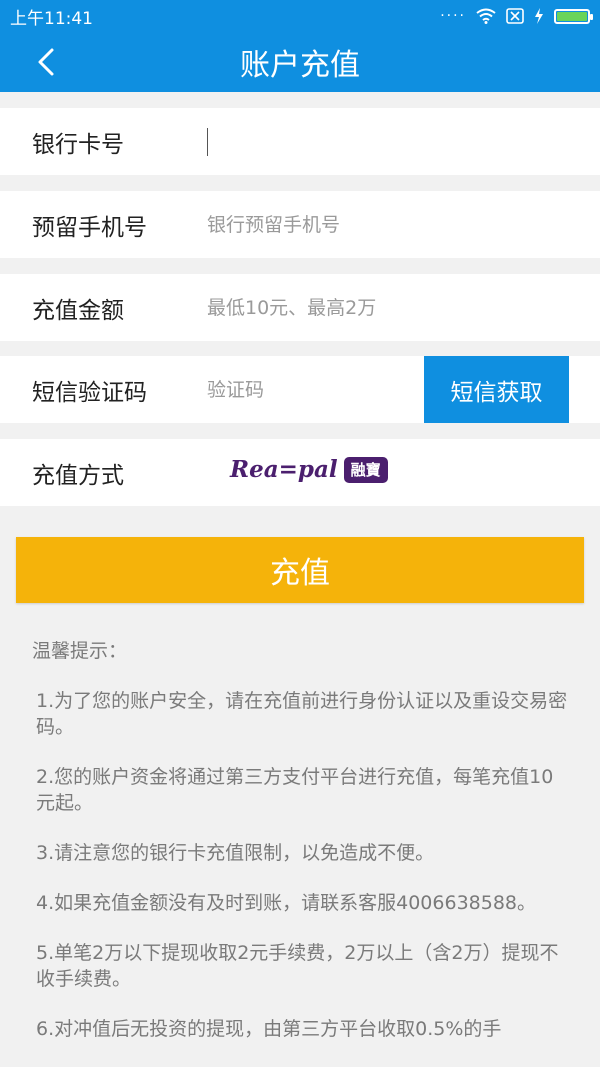 This screenshot has height=1067, width=600. What do you see at coordinates (78, 310) in the screenshot?
I see `amount-label: 充值金额` at bounding box center [78, 310].